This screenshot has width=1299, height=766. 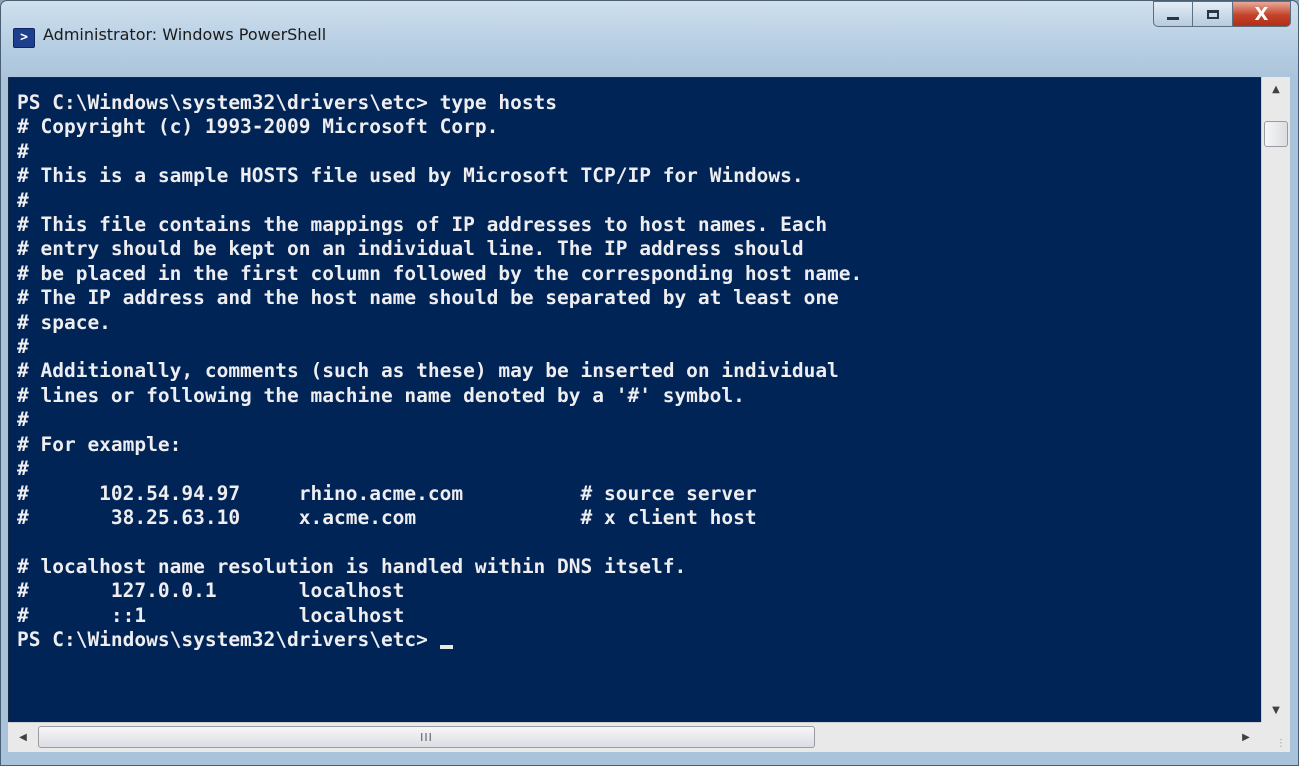 What do you see at coordinates (1173, 18) in the screenshot?
I see `minimize-icon` at bounding box center [1173, 18].